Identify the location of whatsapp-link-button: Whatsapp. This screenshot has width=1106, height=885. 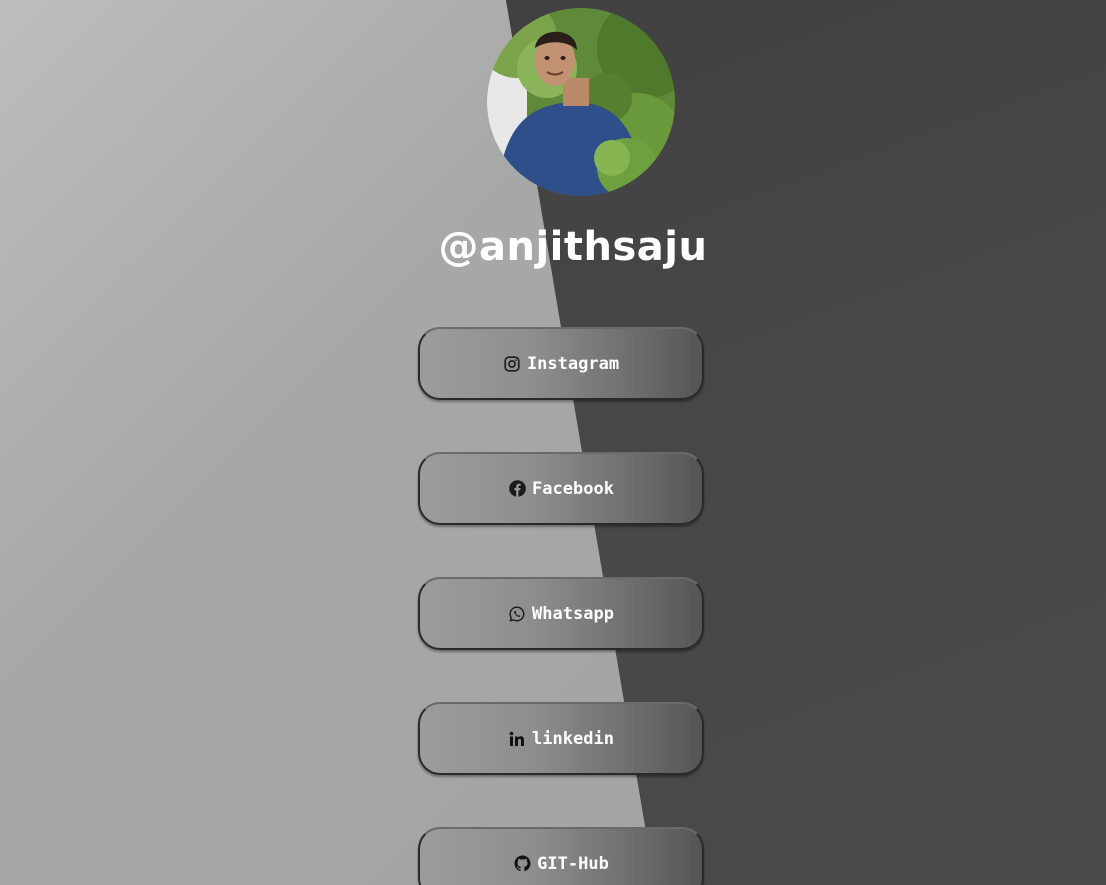
(561, 613).